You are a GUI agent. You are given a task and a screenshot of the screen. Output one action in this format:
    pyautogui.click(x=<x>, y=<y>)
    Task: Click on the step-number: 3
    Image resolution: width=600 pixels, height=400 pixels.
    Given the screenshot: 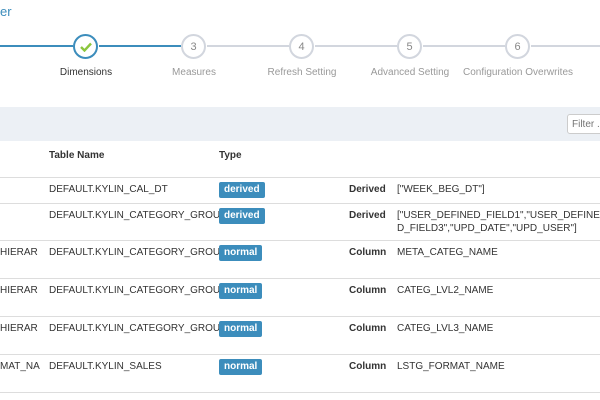 What is the action you would take?
    pyautogui.click(x=193, y=46)
    